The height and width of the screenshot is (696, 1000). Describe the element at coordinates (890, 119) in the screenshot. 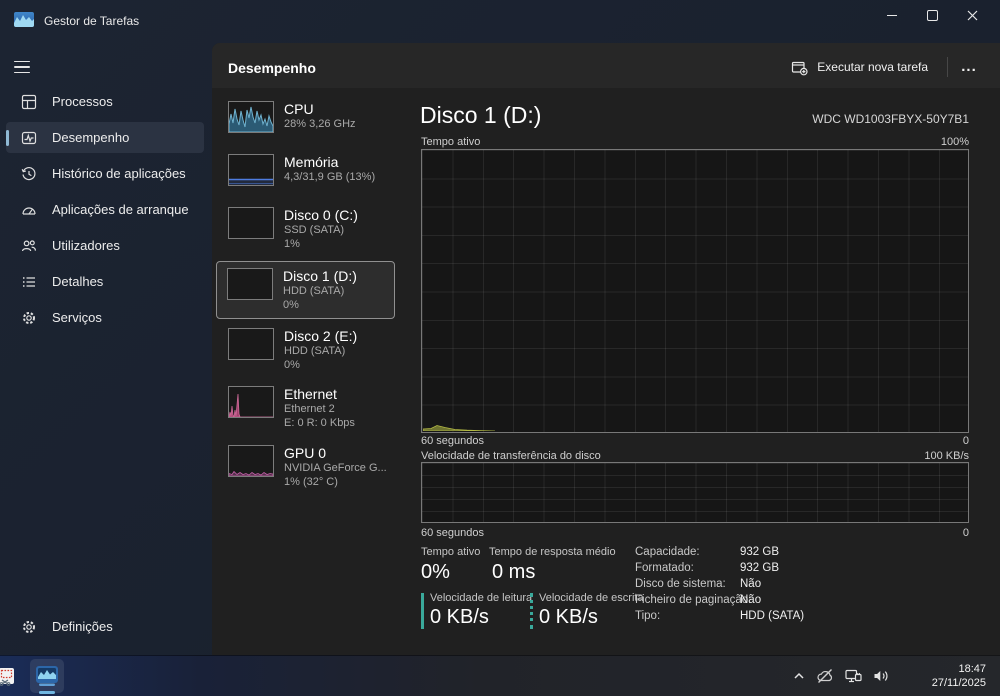

I see `disk-model: WDC WD1003FBYX-50Y7B1` at that location.